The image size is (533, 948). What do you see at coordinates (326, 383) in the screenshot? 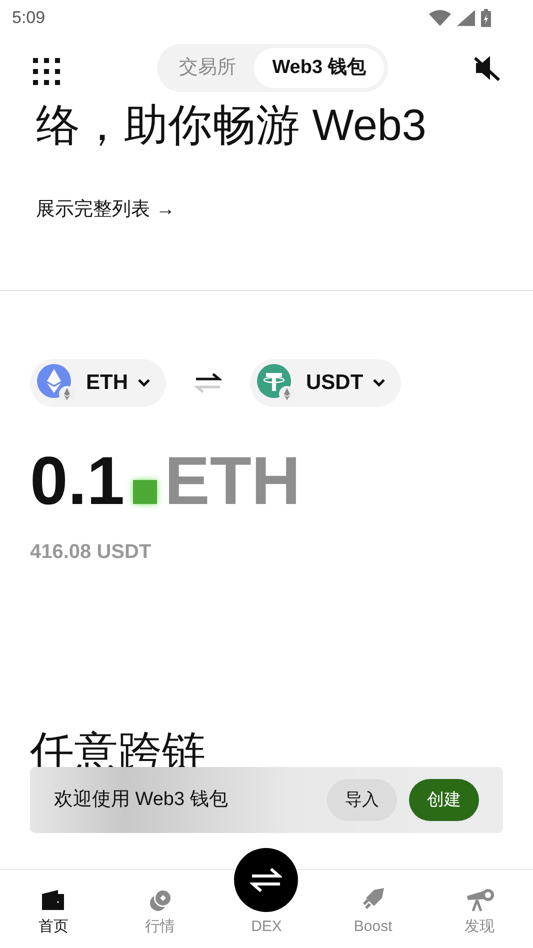
I see `token-selector: USDT` at bounding box center [326, 383].